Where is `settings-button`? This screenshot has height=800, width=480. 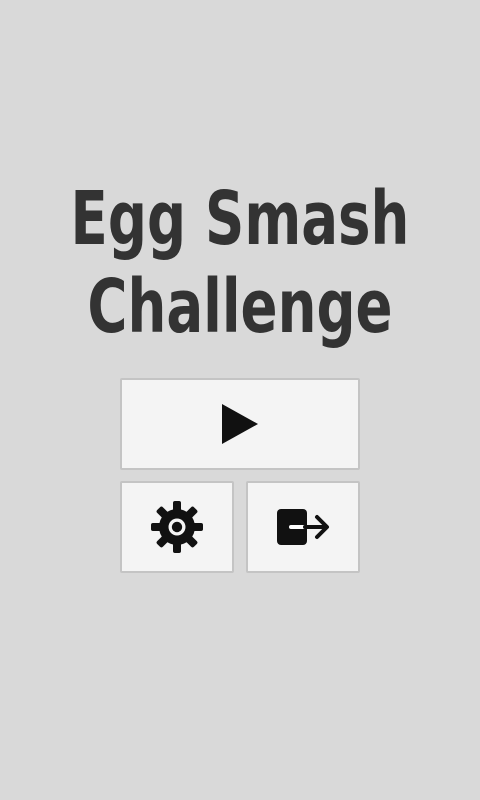
settings-button is located at coordinates (177, 527).